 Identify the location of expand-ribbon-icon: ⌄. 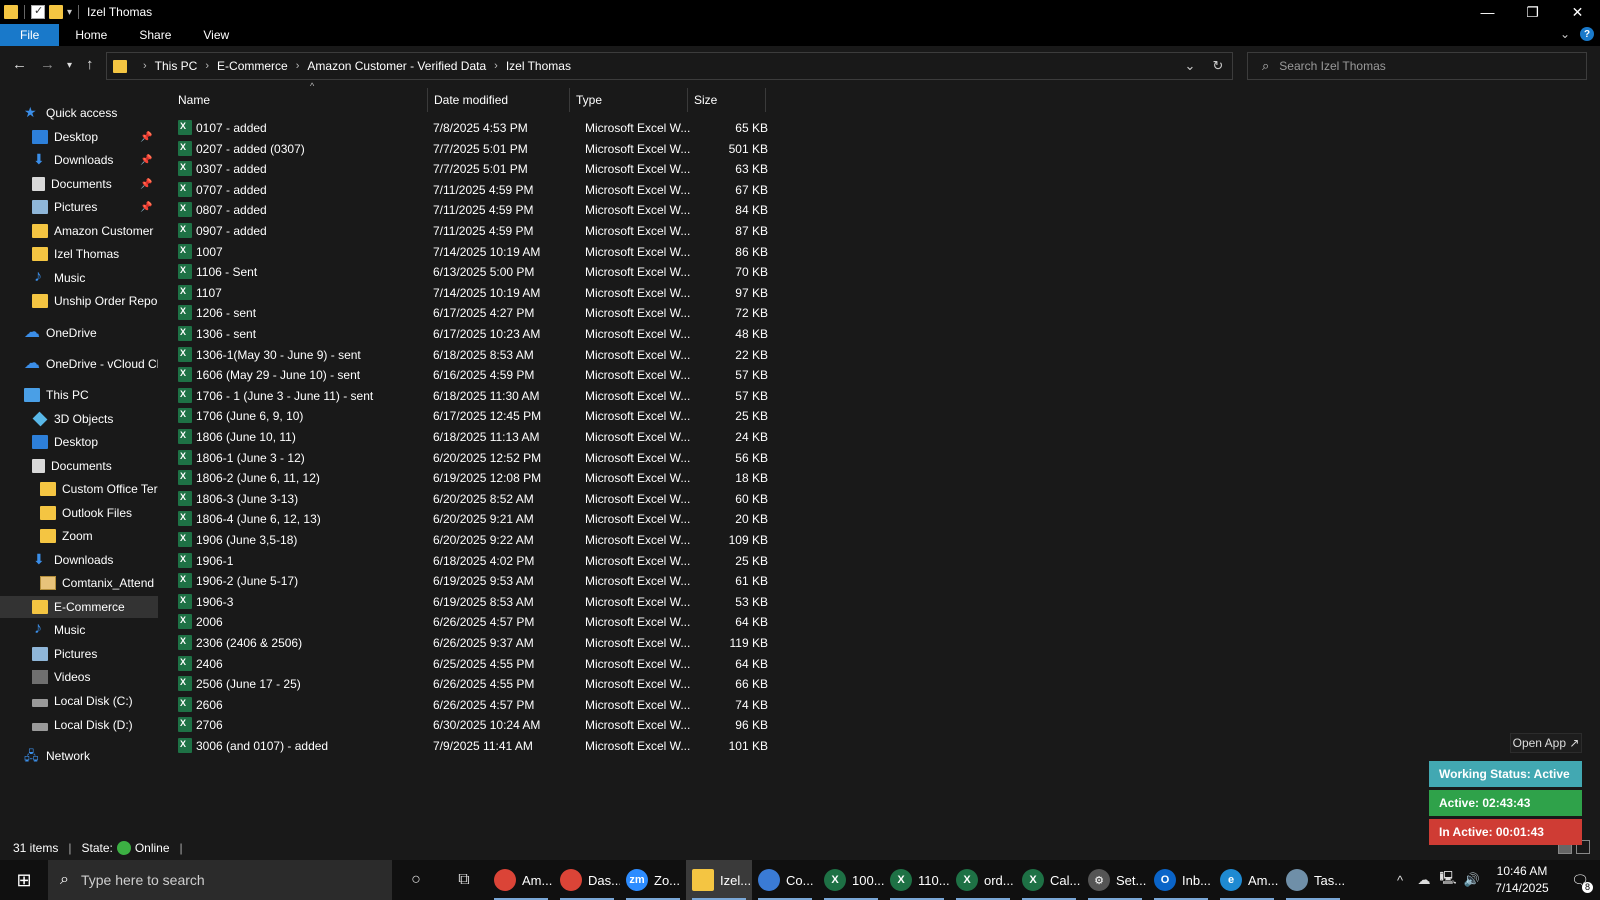
(1565, 34).